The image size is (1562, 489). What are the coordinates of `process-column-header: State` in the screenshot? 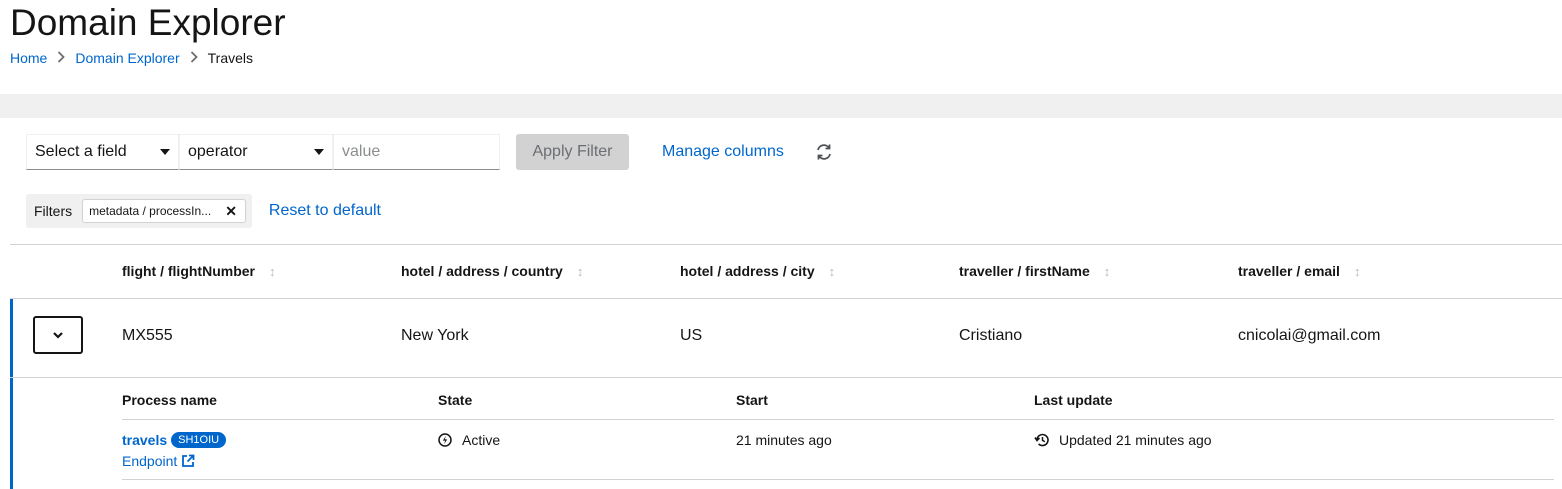 It's located at (455, 400).